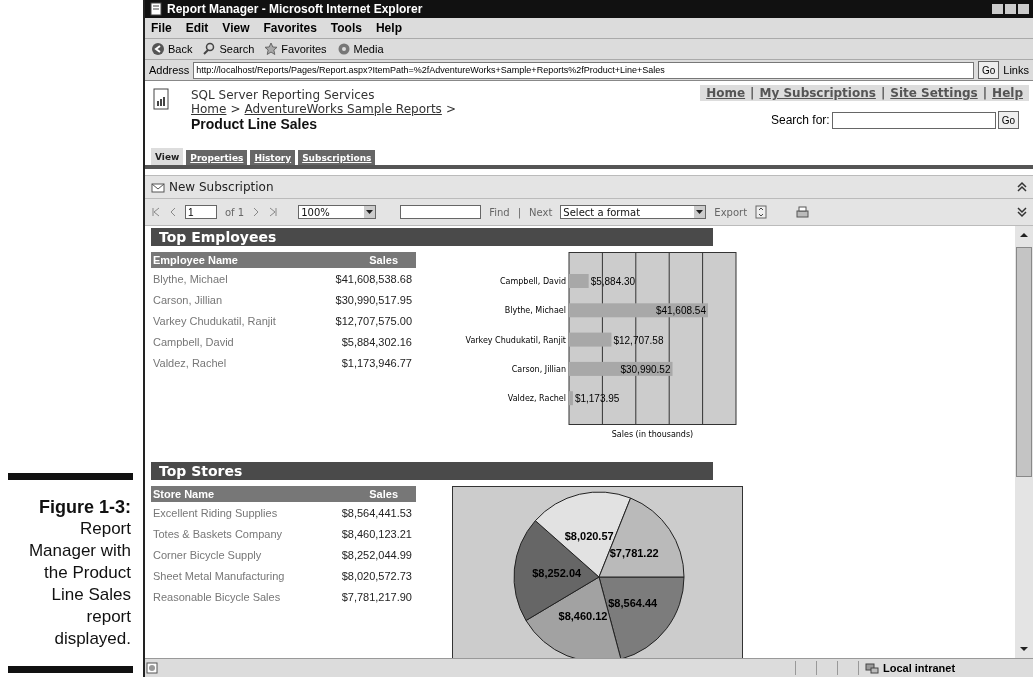  What do you see at coordinates (376, 596) in the screenshot?
I see `table-cell: $7,781,217.90` at bounding box center [376, 596].